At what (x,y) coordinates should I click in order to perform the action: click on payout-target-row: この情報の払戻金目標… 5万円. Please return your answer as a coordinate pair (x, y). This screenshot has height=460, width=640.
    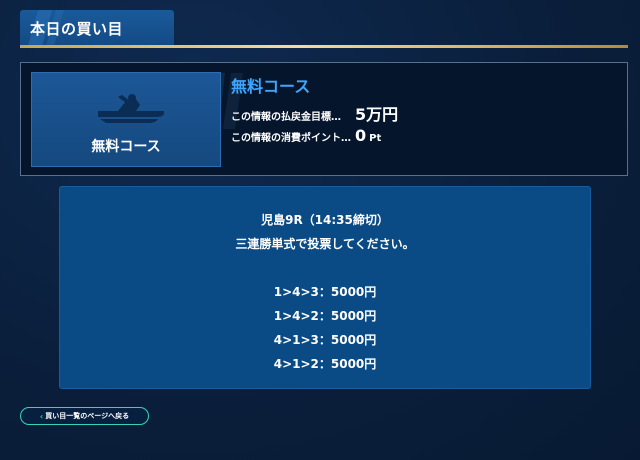
    Looking at the image, I should click on (314, 113).